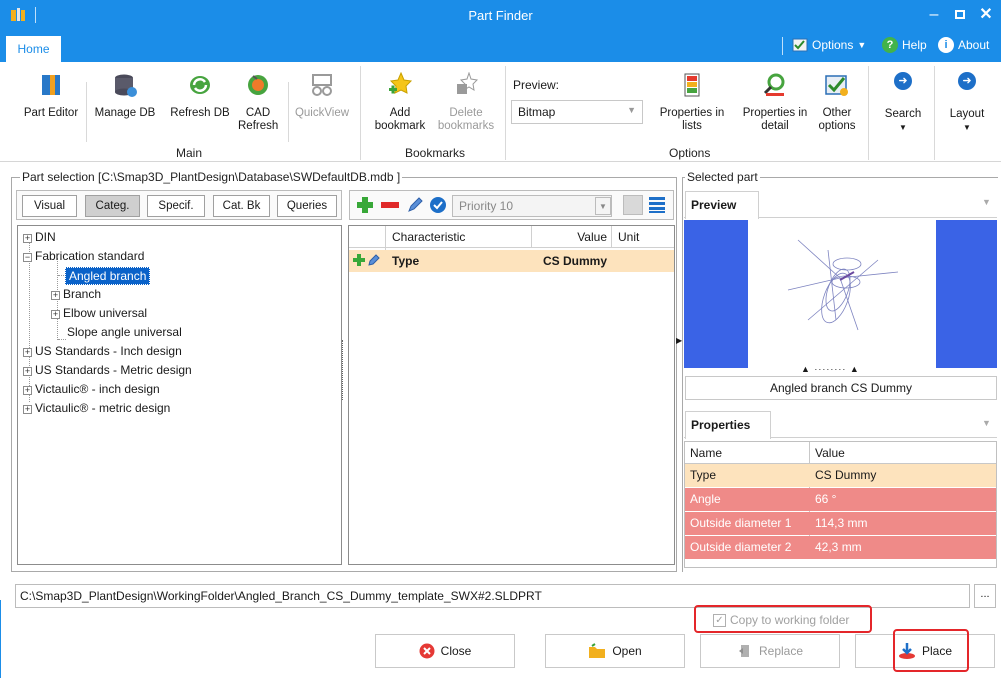 The image size is (1001, 678). I want to click on tab-home: Home, so click(33, 49).